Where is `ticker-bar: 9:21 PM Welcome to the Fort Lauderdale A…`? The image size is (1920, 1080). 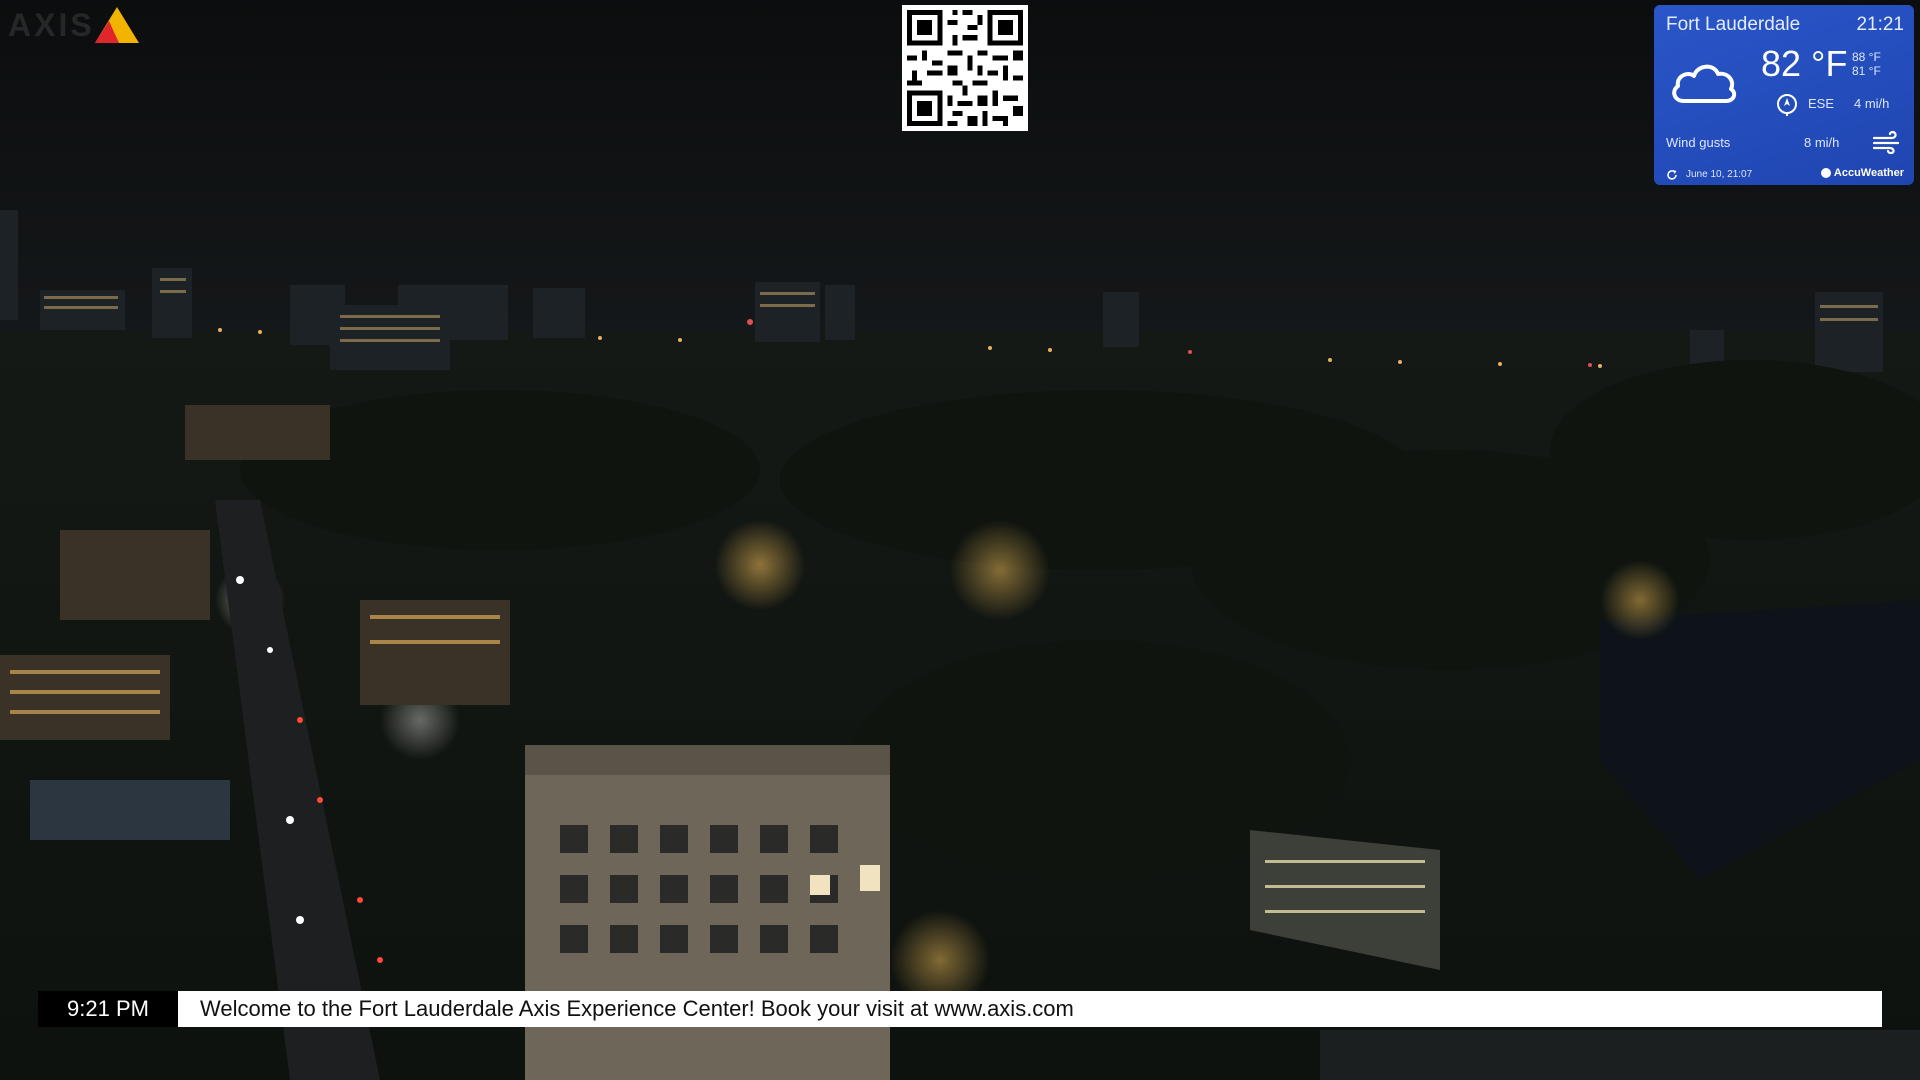 ticker-bar: 9:21 PM Welcome to the Fort Lauderdale A… is located at coordinates (960, 1009).